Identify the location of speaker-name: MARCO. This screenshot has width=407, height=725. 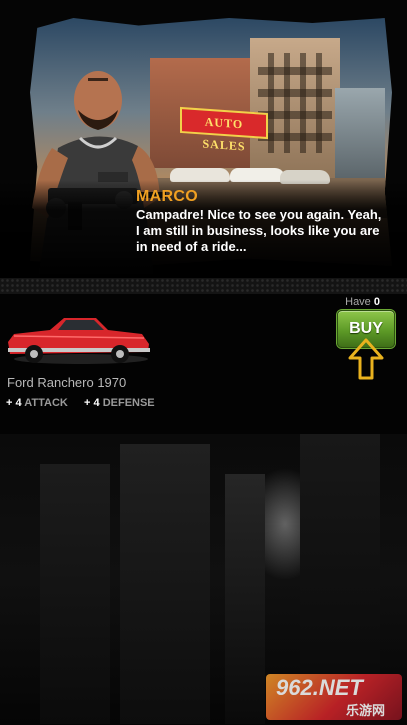
(167, 196).